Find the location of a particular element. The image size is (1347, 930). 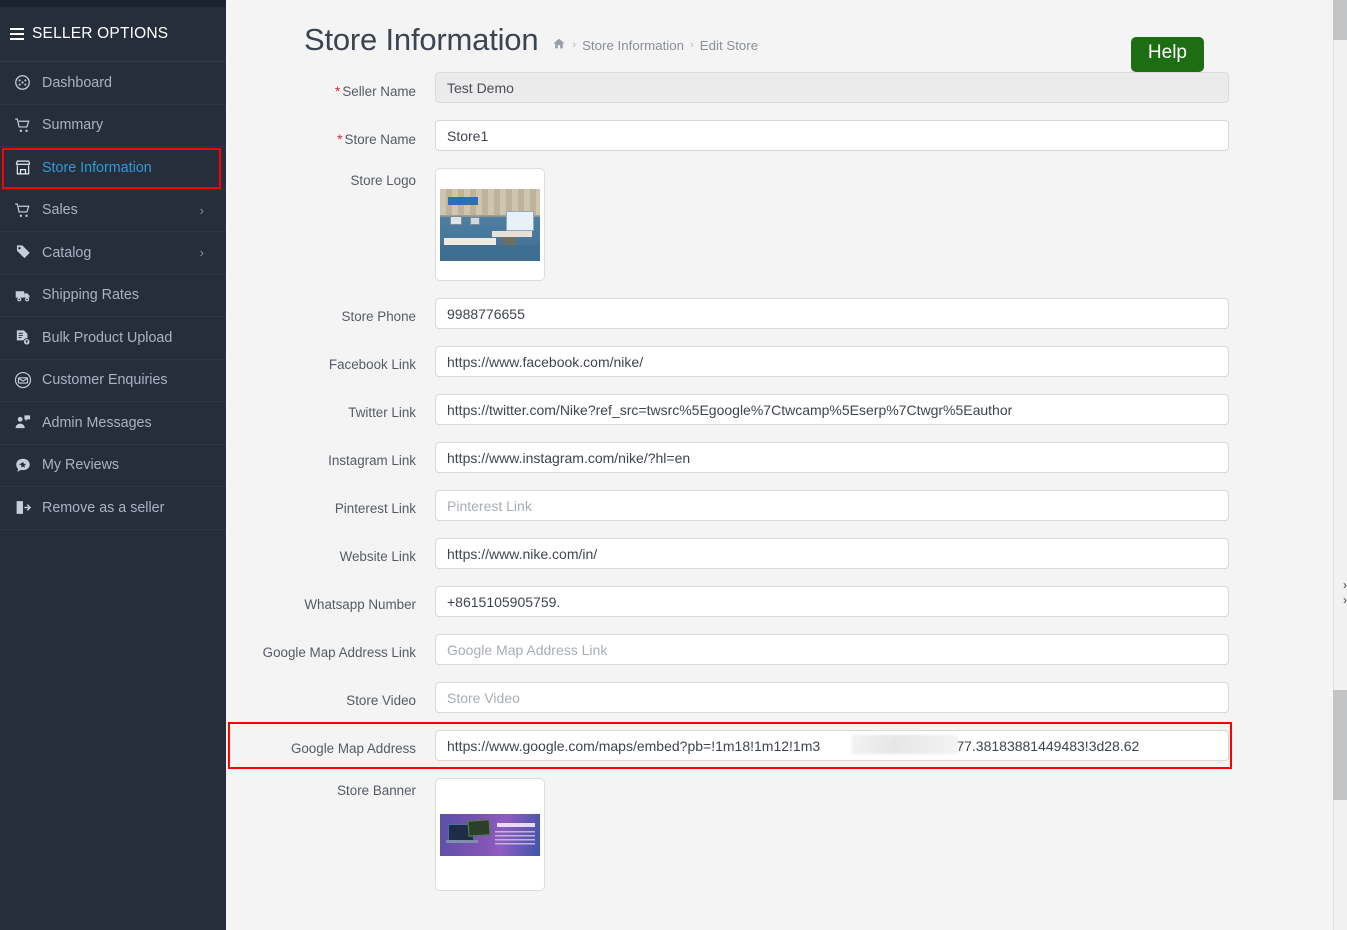

store-phone-input is located at coordinates (832, 313).